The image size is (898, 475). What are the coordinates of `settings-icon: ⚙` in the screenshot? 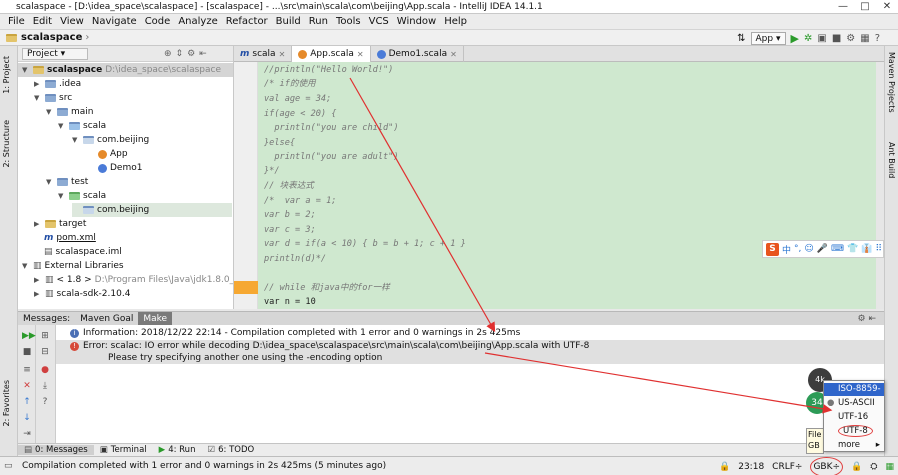 It's located at (850, 38).